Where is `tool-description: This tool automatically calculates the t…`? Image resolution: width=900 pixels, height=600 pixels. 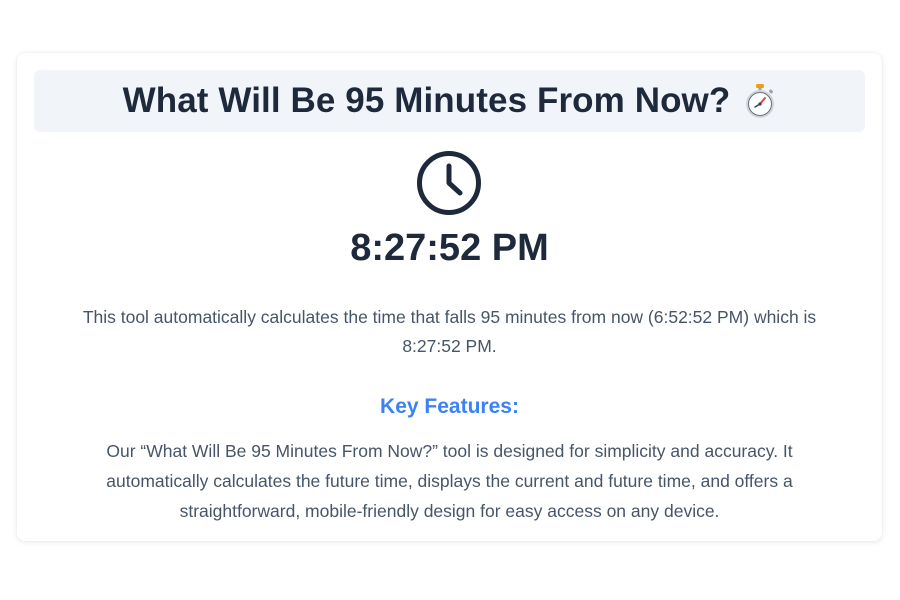
tool-description: This tool automatically calculates the t… is located at coordinates (449, 331).